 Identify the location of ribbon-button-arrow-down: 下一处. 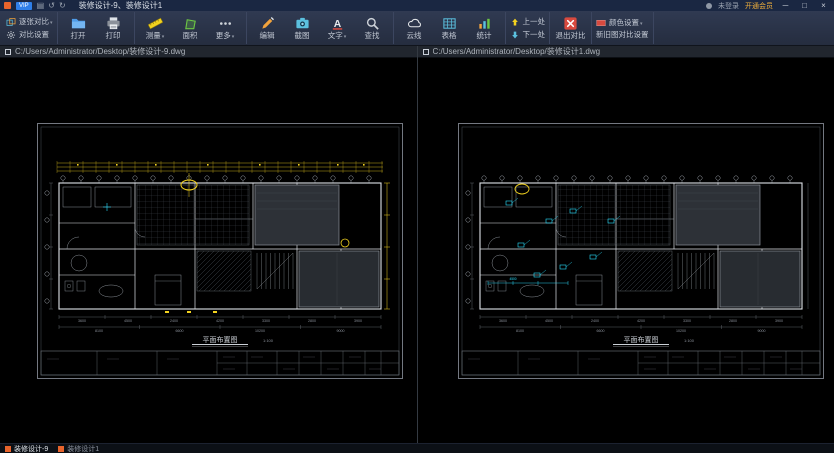
(527, 35).